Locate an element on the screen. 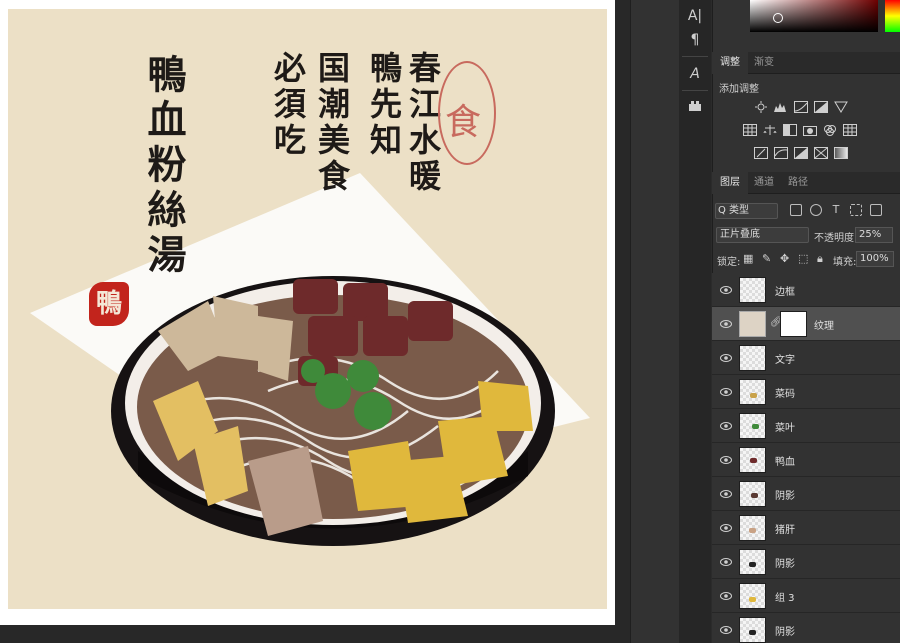 The width and height of the screenshot is (900, 643). exposure-icon is located at coordinates (821, 107).